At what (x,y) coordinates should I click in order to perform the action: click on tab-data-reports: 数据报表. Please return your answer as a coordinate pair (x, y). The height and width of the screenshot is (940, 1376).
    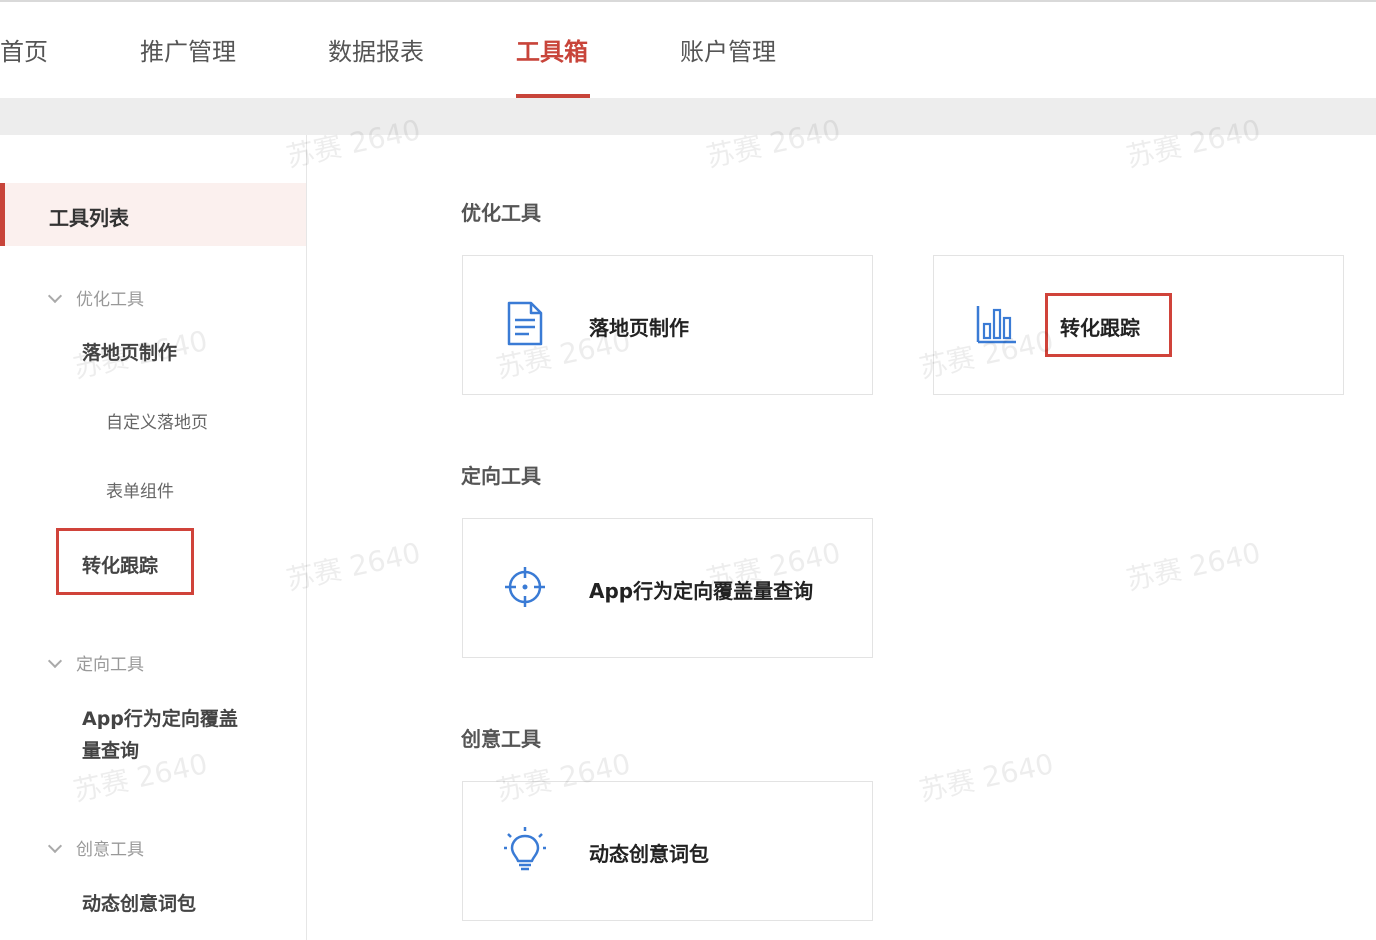
    Looking at the image, I should click on (376, 49).